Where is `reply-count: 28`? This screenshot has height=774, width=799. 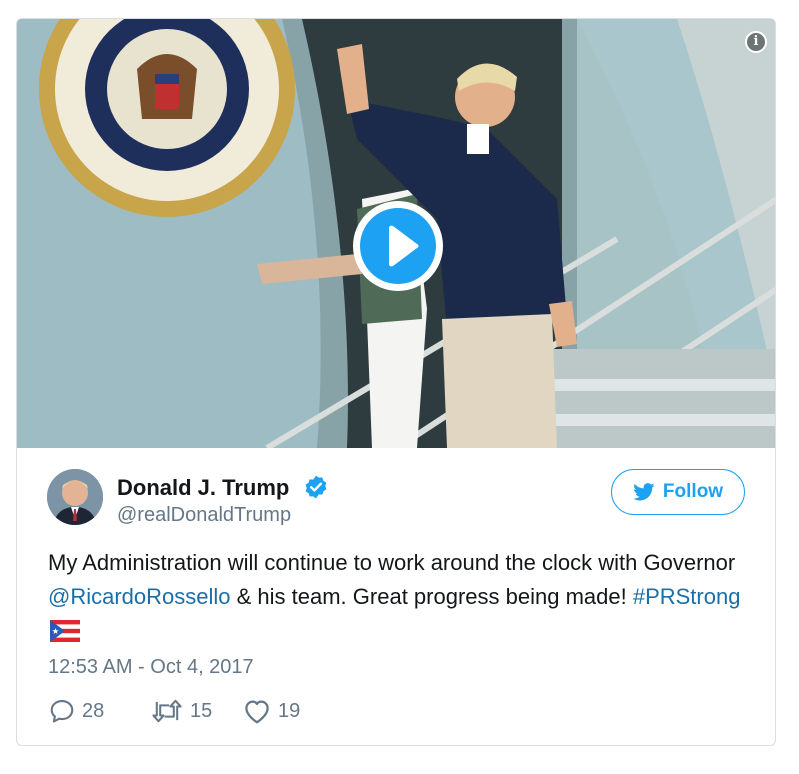
reply-count: 28 is located at coordinates (93, 710).